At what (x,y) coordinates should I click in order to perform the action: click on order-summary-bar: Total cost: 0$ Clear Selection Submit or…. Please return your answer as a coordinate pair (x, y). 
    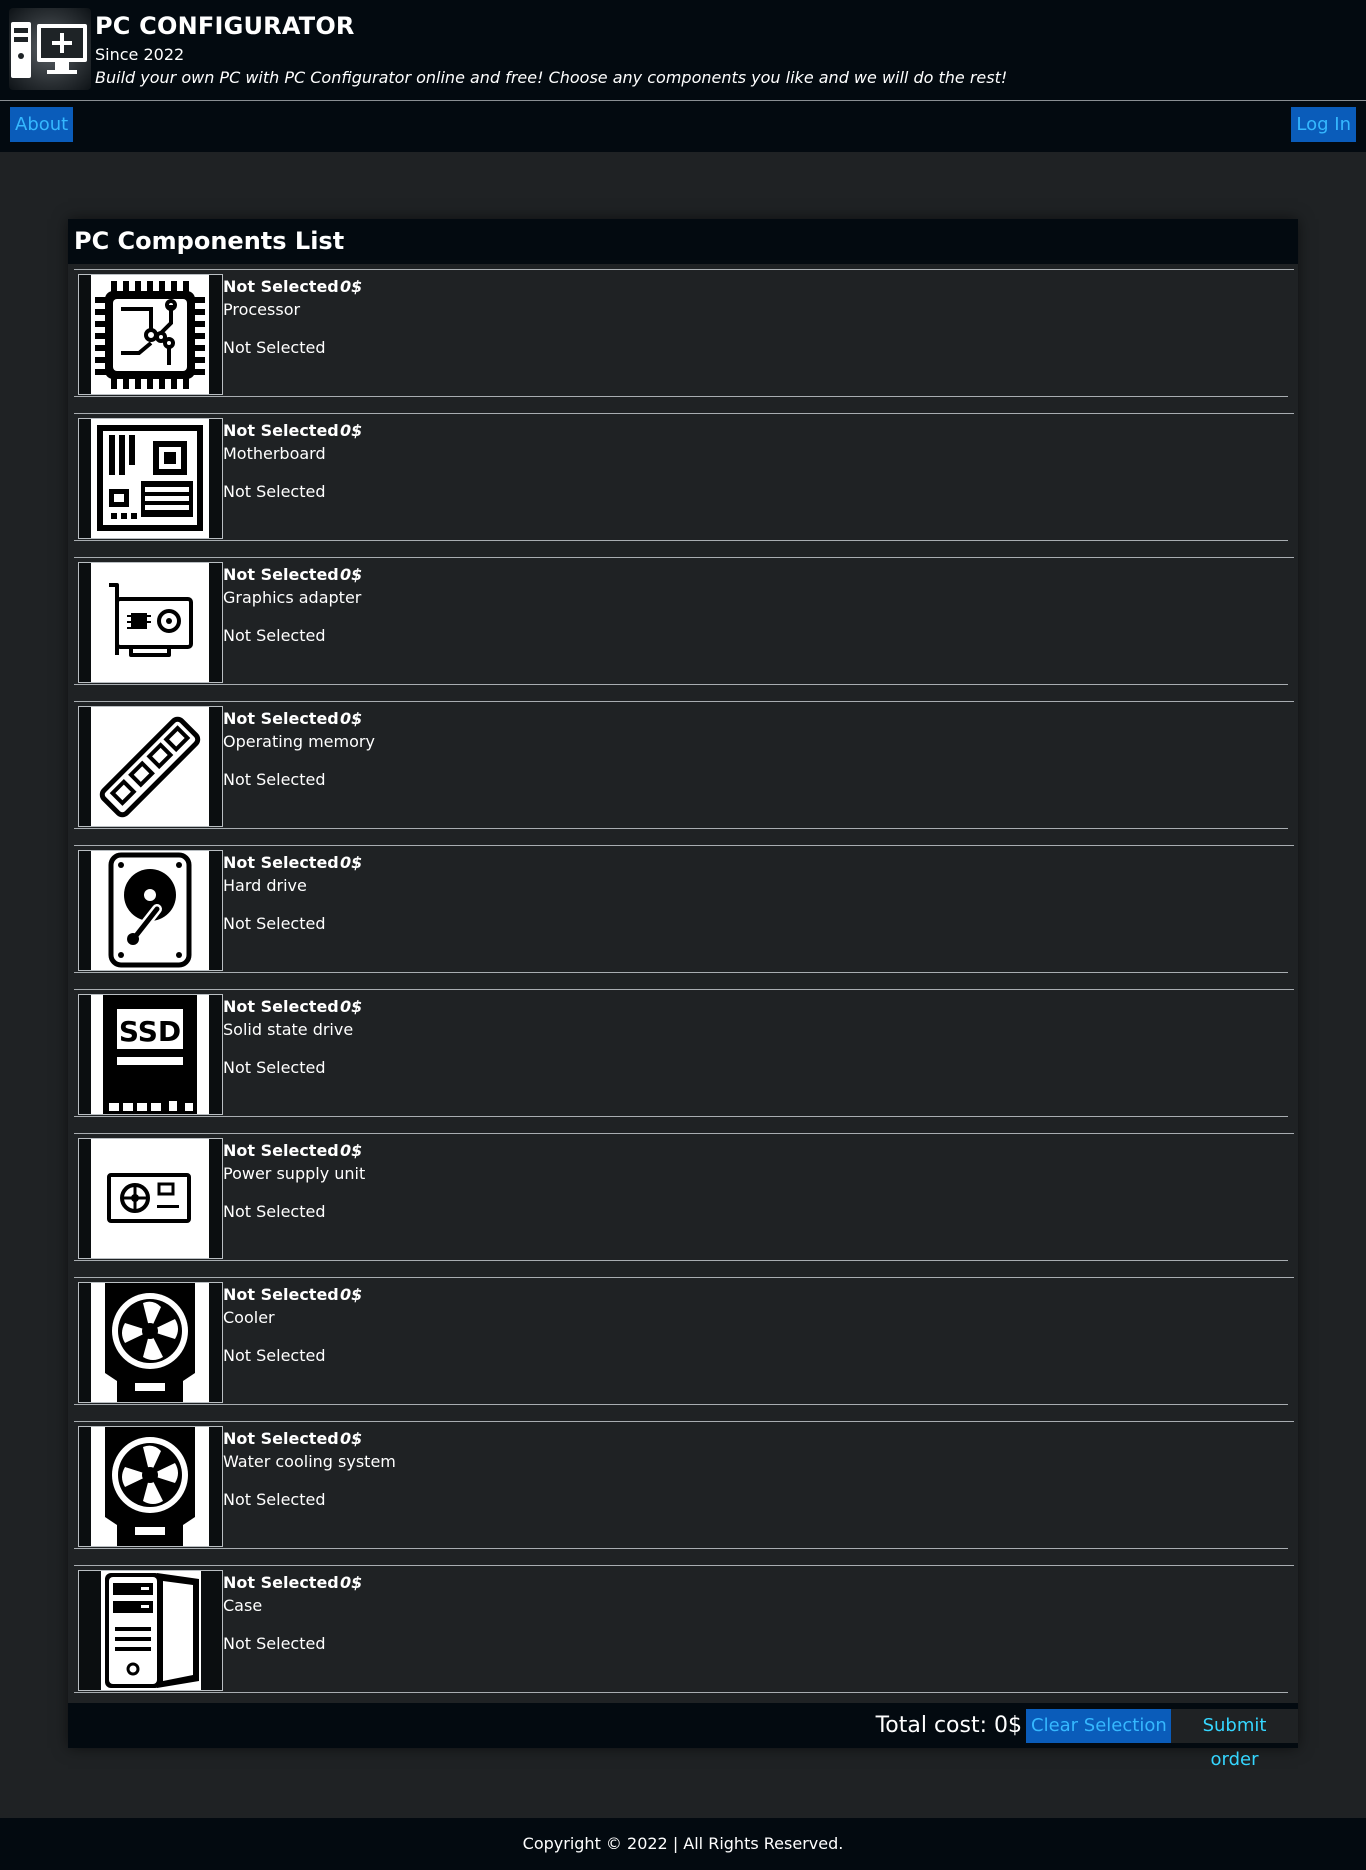
    Looking at the image, I should click on (683, 1736).